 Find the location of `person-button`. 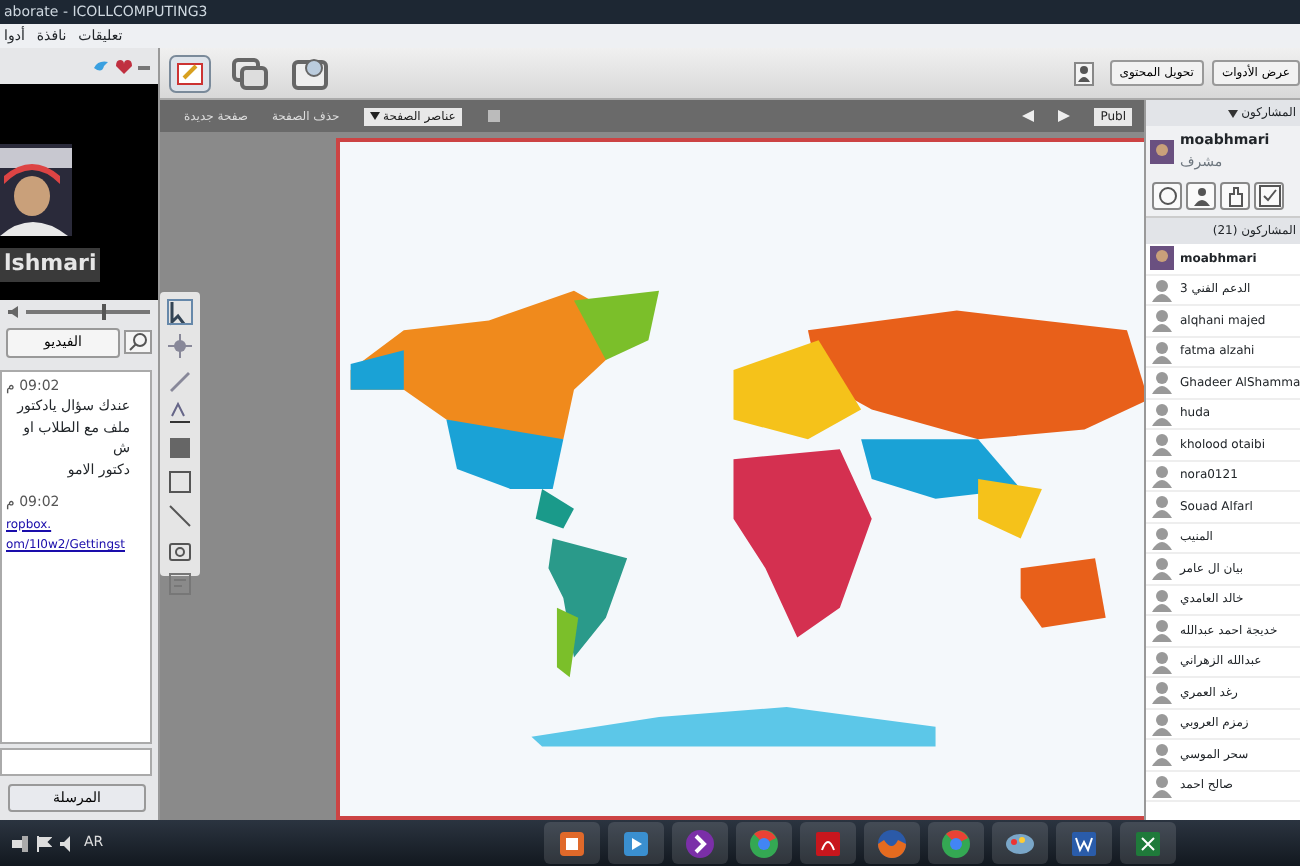

person-button is located at coordinates (1201, 196).